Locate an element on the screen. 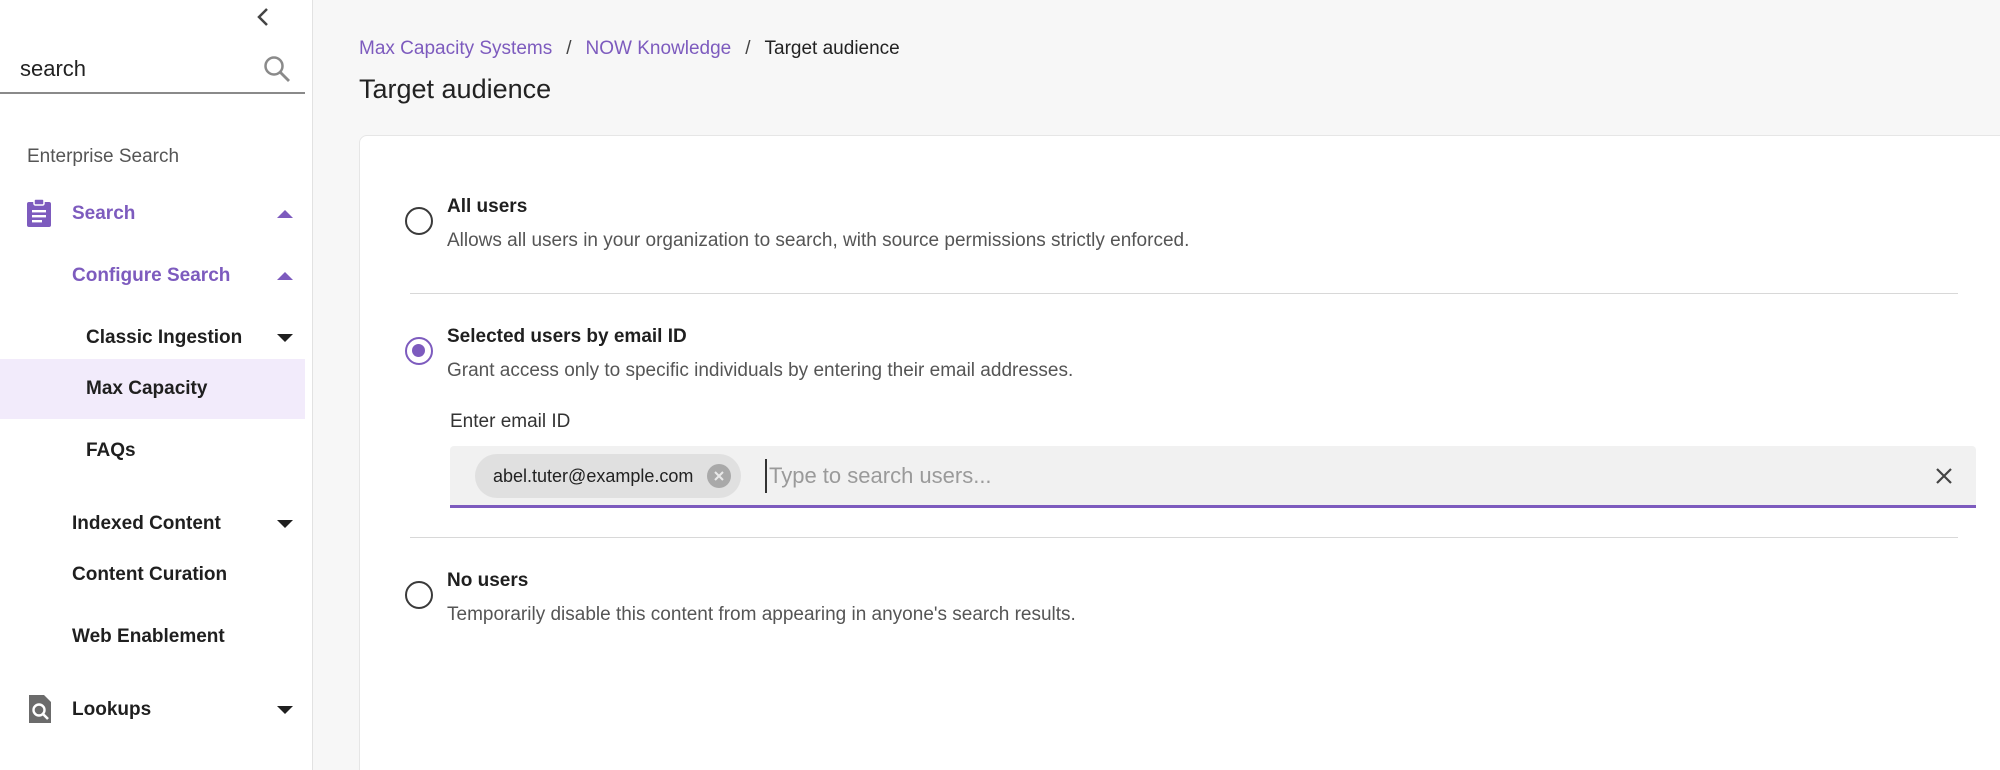 The width and height of the screenshot is (2000, 770). breadcrumb-current: Target audience is located at coordinates (832, 48).